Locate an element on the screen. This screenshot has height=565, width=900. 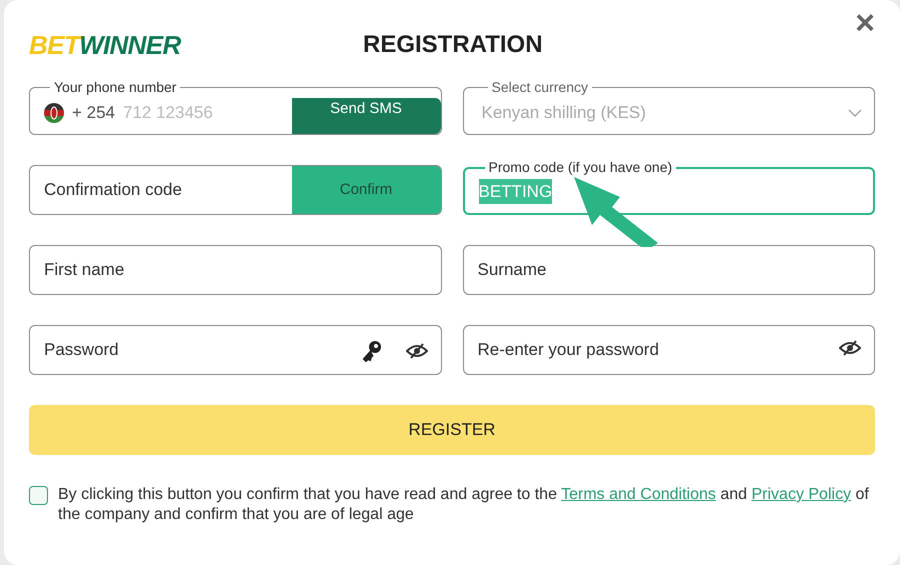
field-label: Your phone number is located at coordinates (115, 87).